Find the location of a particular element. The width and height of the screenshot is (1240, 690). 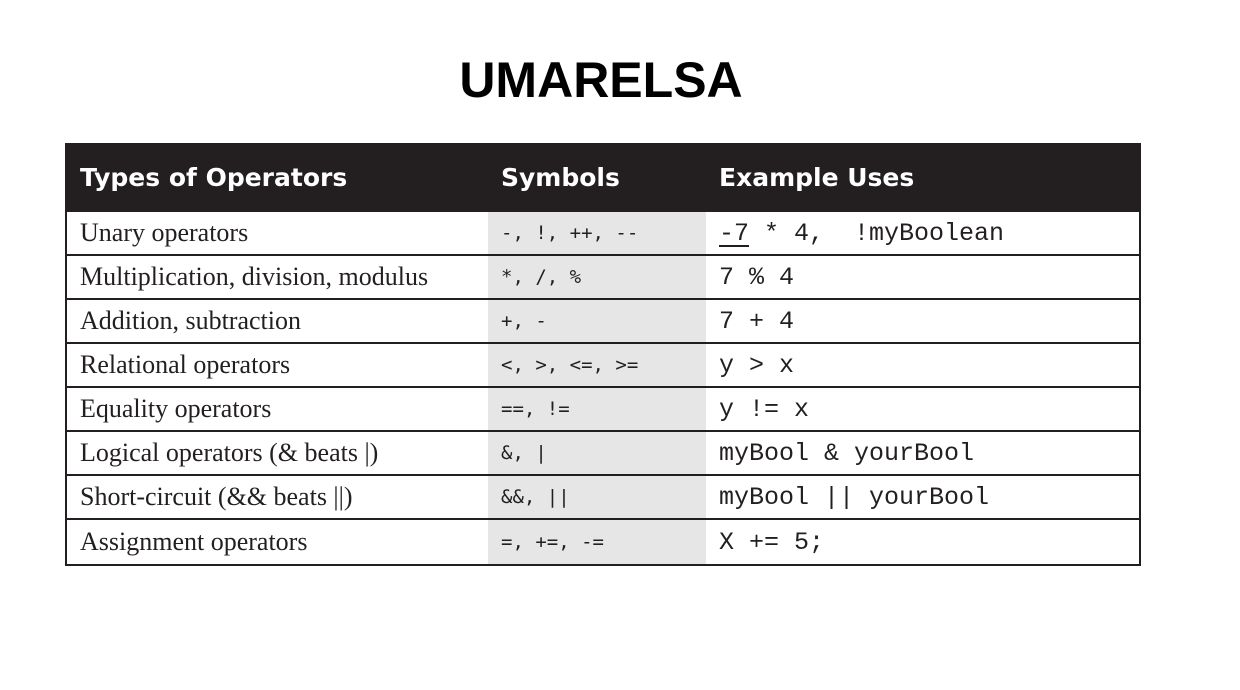

example-text: myBool || yourBool is located at coordinates (854, 497).